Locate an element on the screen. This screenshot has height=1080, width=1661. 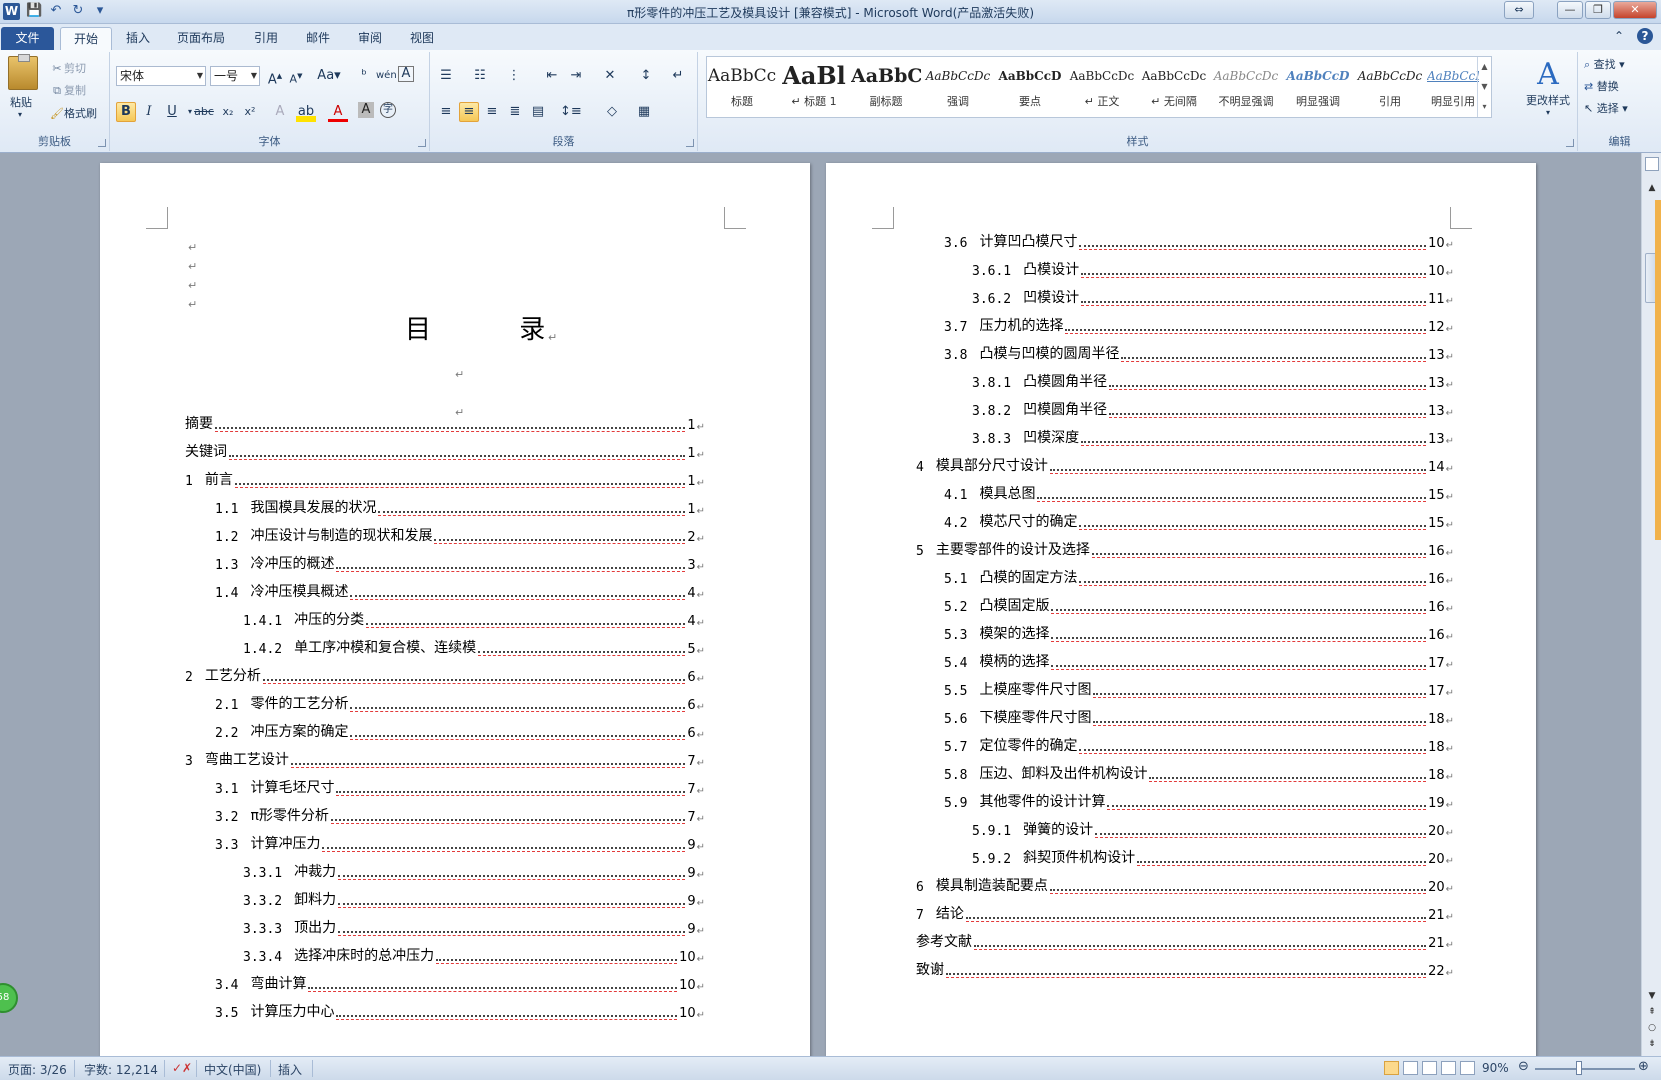
text-effects-icon: A is located at coordinates (280, 112).